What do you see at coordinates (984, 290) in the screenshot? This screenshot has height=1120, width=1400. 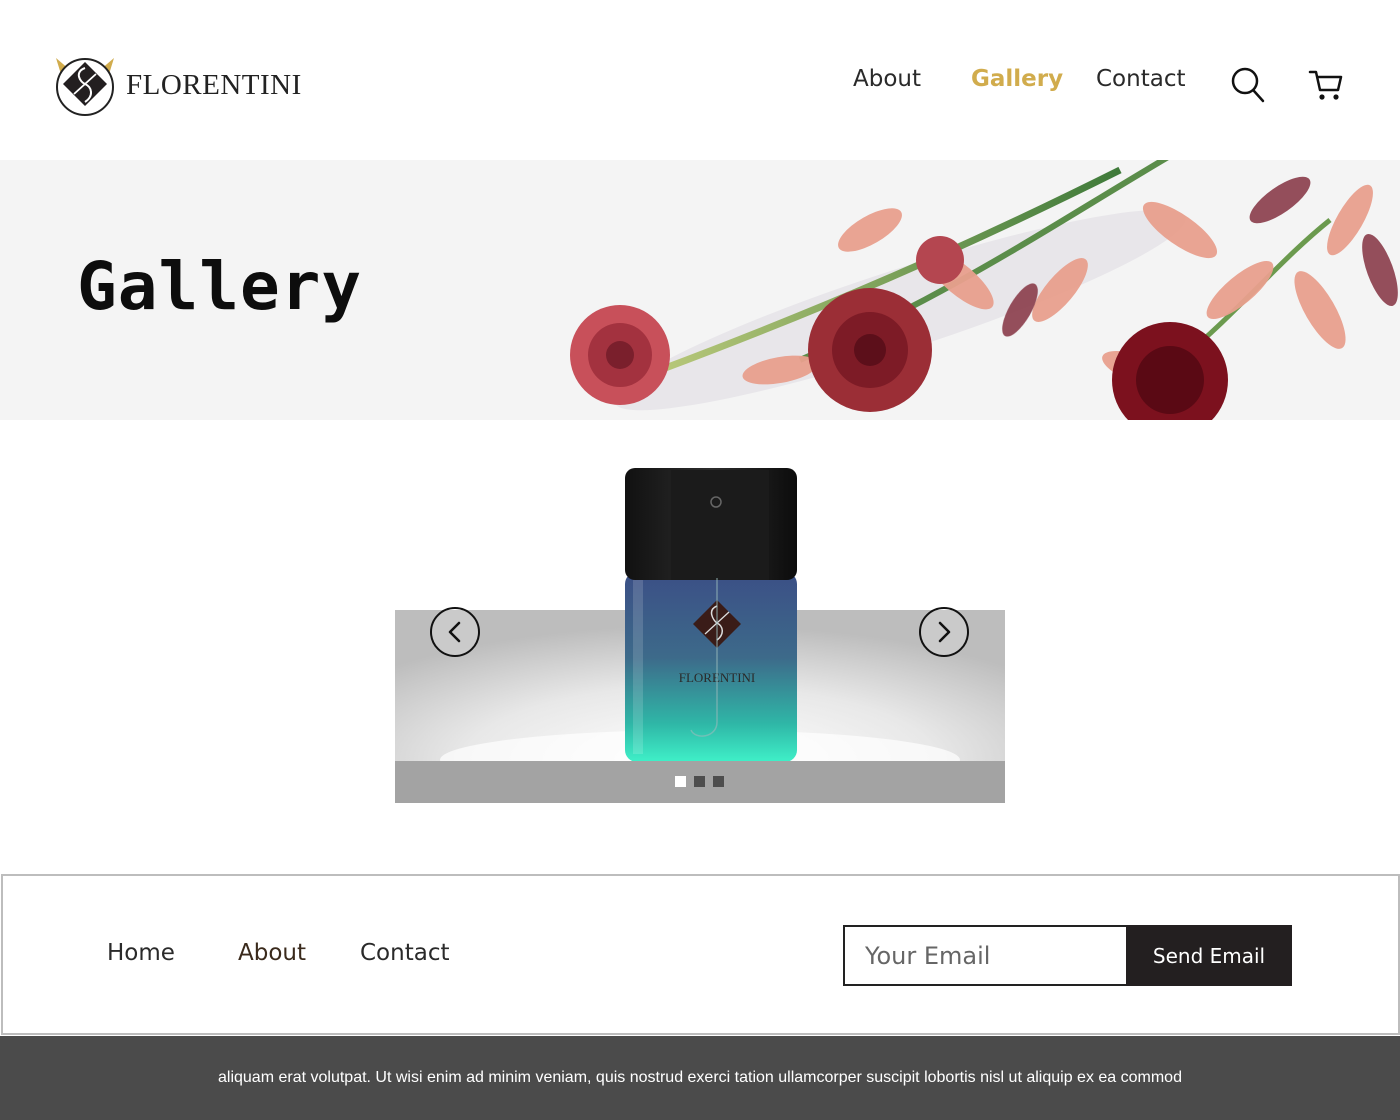 I see `flowers-hero-image` at bounding box center [984, 290].